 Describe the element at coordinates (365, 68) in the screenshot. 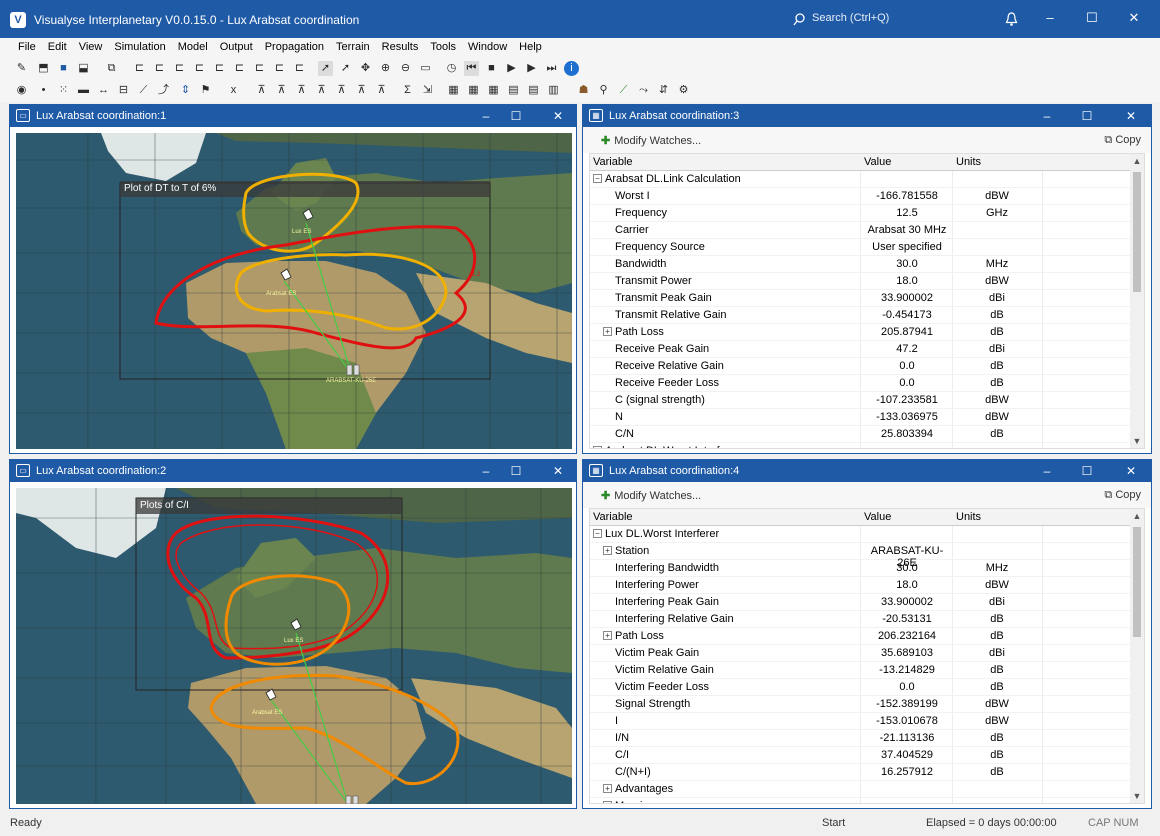

I see `pan-icon: ✥` at that location.